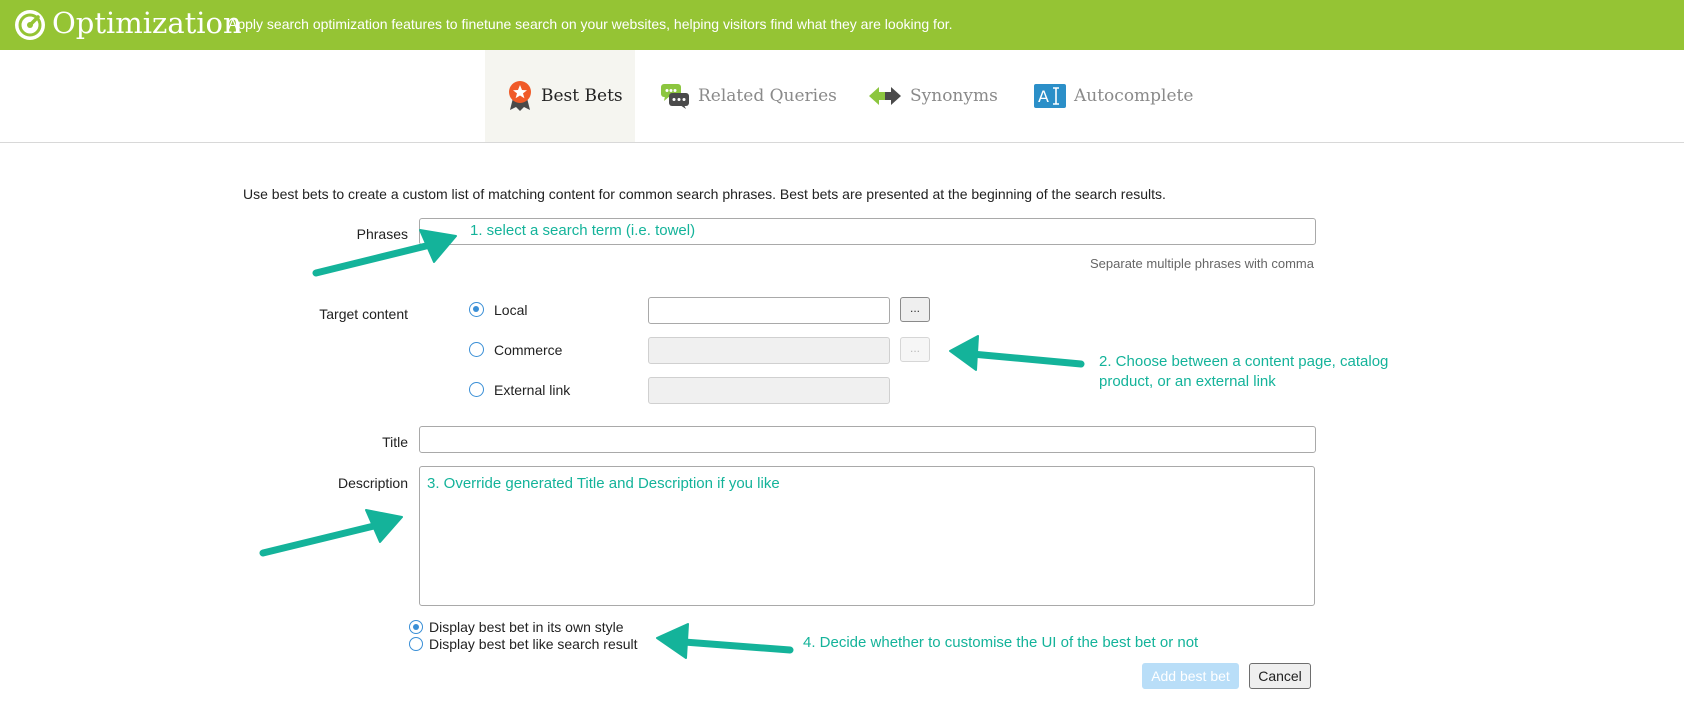 Image resolution: width=1684 pixels, height=713 pixels. I want to click on phrases-hint: Separate multiple phrases with comma, so click(1202, 263).